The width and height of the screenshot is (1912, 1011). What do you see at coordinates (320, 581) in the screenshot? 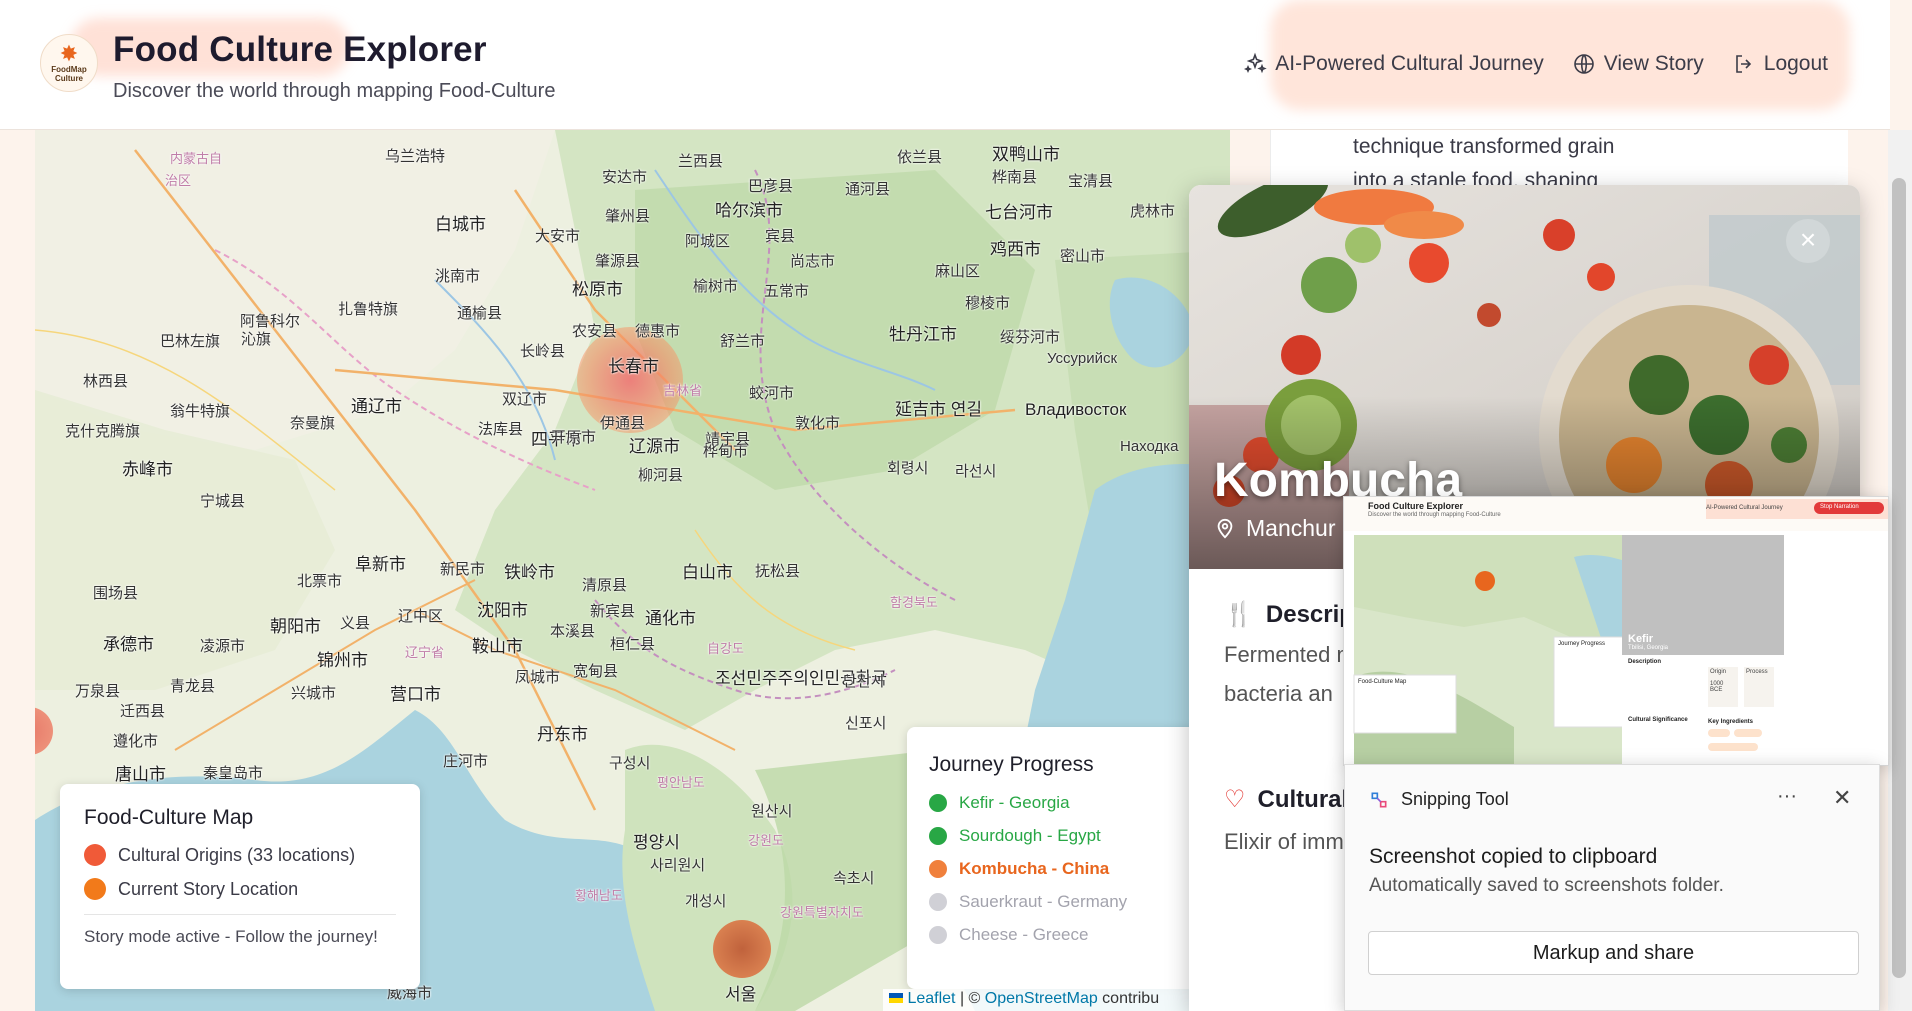
I see `map-label: 北票市` at bounding box center [320, 581].